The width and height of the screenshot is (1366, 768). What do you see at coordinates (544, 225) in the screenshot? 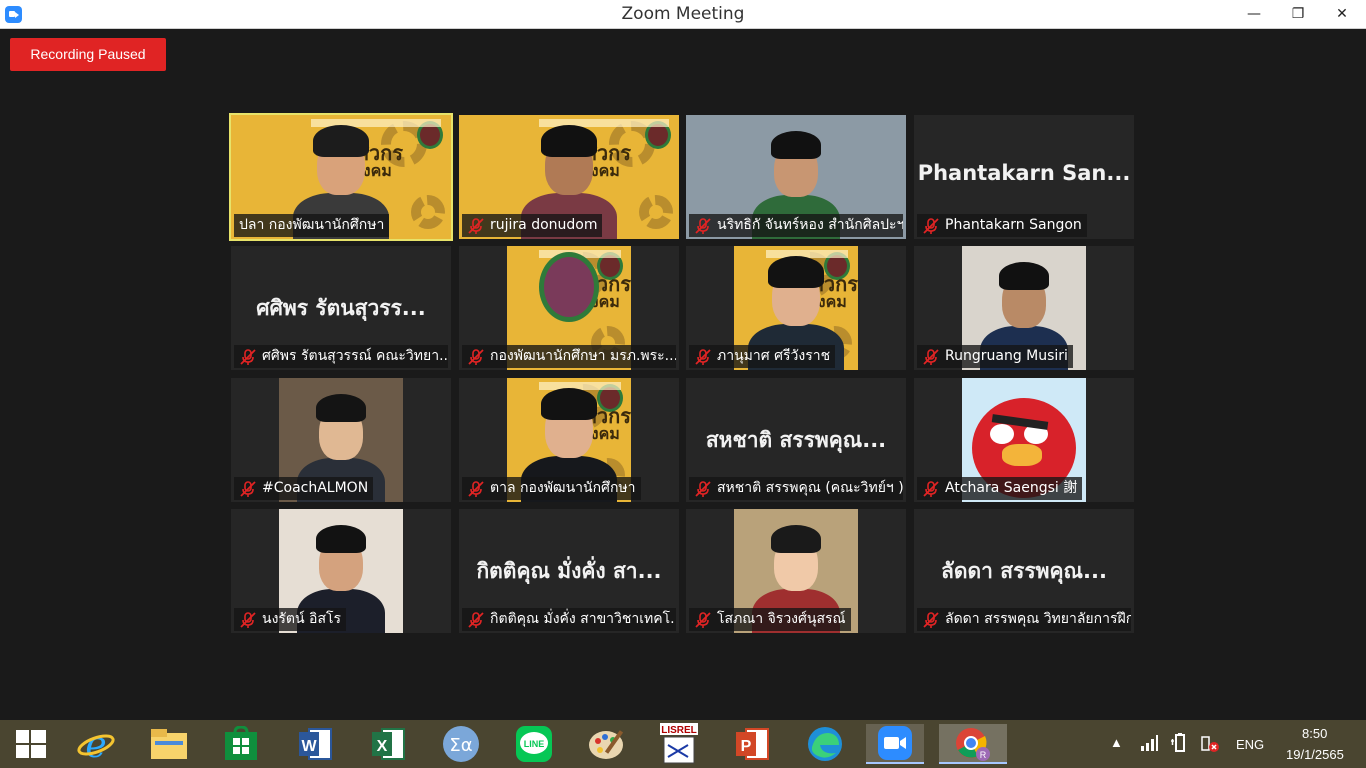
I see `participant-name: rujira donudom` at bounding box center [544, 225].